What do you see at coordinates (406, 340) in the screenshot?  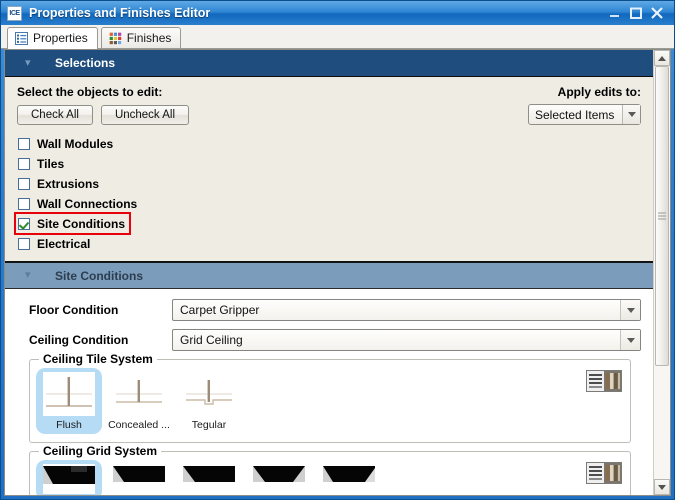 I see `ceiling-condition-dropdown: Grid Ceiling` at bounding box center [406, 340].